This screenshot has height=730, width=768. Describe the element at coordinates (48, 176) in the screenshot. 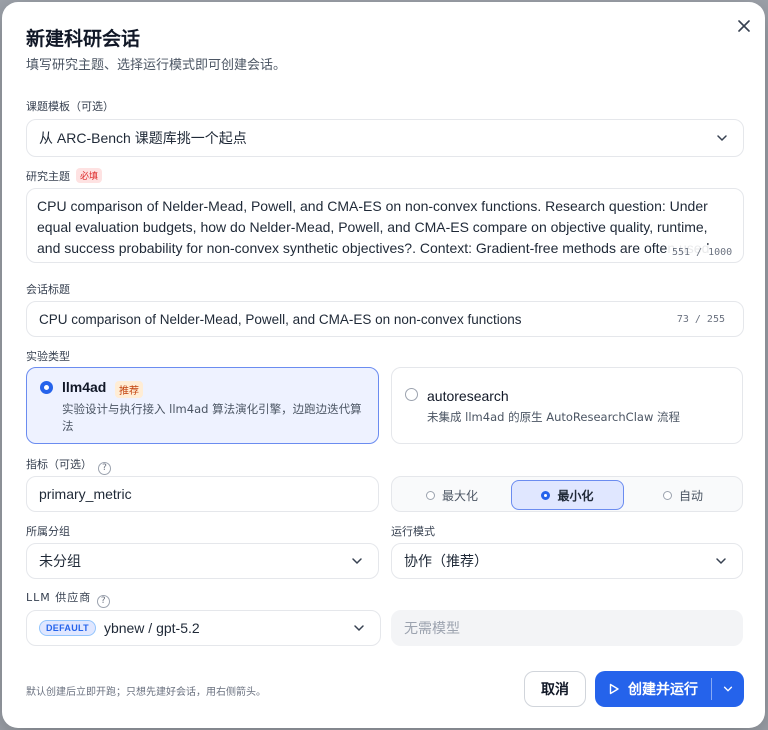

I see `topic-label-text: 研究主题` at that location.